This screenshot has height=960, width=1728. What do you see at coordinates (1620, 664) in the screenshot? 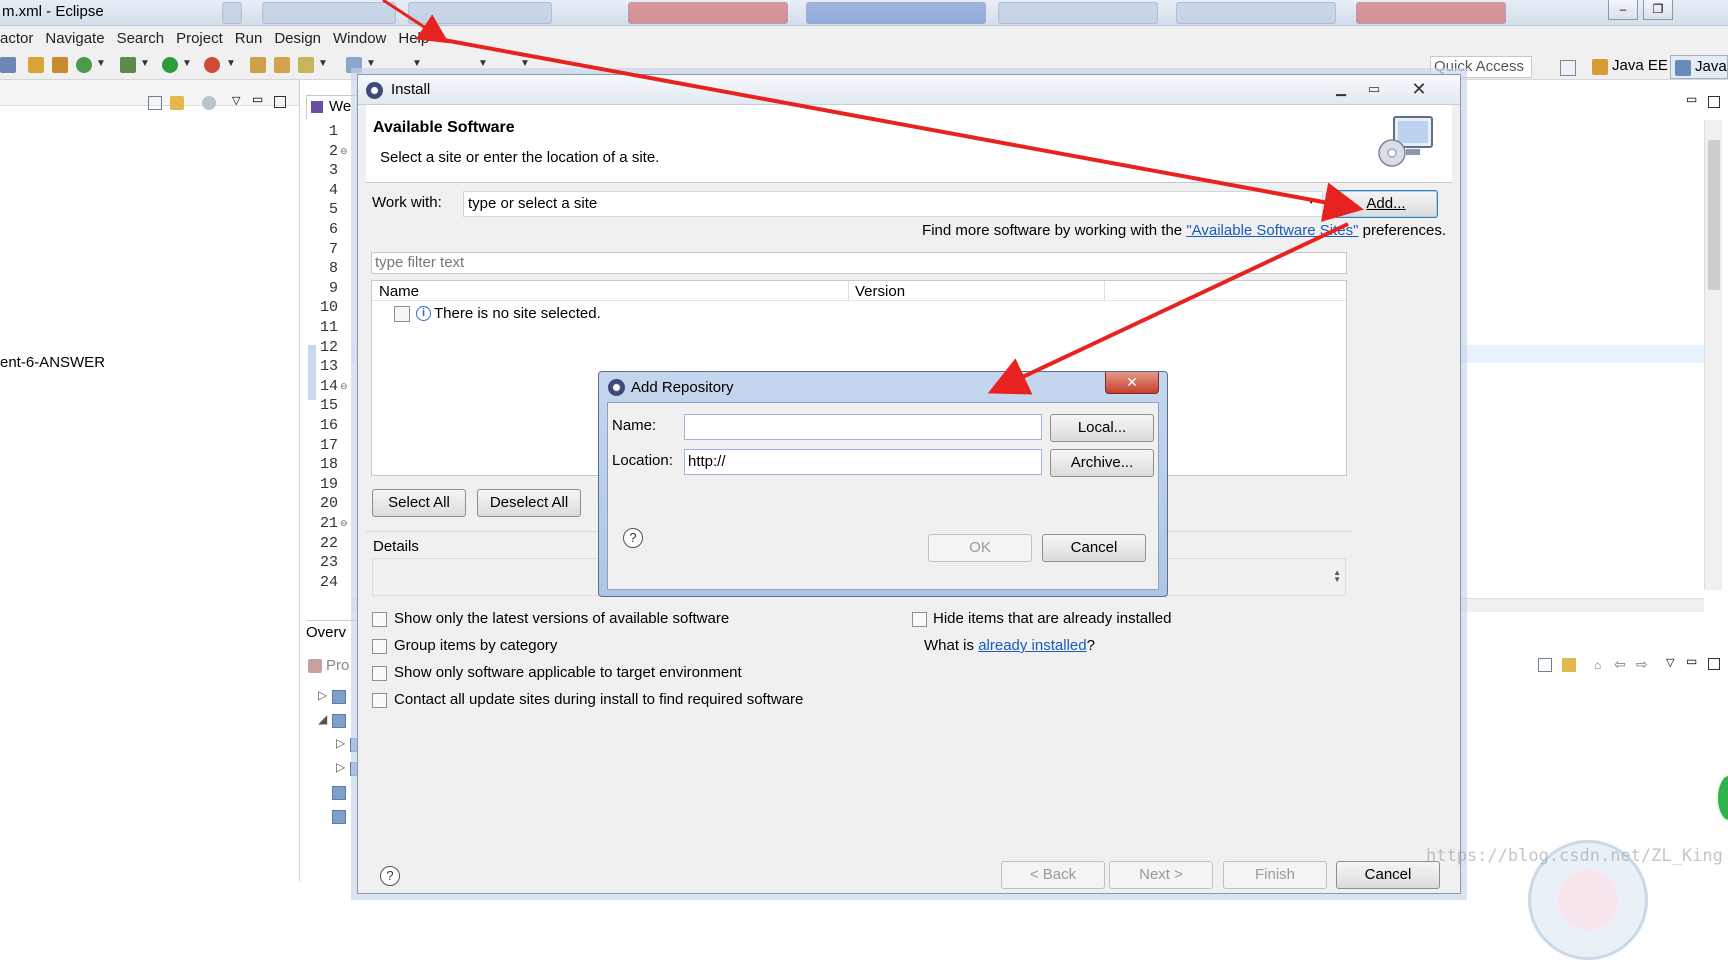
I see `back-arrow-icon: ⇦` at bounding box center [1620, 664].